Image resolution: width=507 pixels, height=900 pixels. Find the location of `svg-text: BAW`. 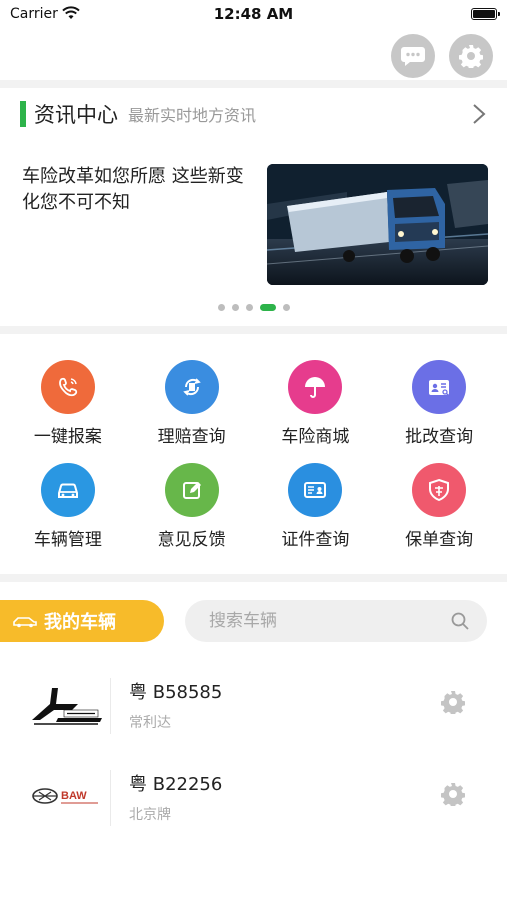

svg-text: BAW is located at coordinates (74, 796).